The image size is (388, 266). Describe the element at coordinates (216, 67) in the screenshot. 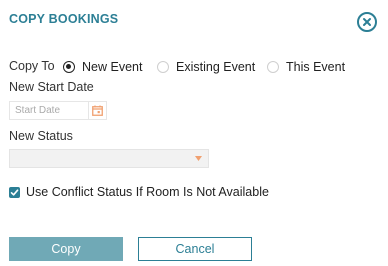

I see `radio-label: Existing Event` at that location.